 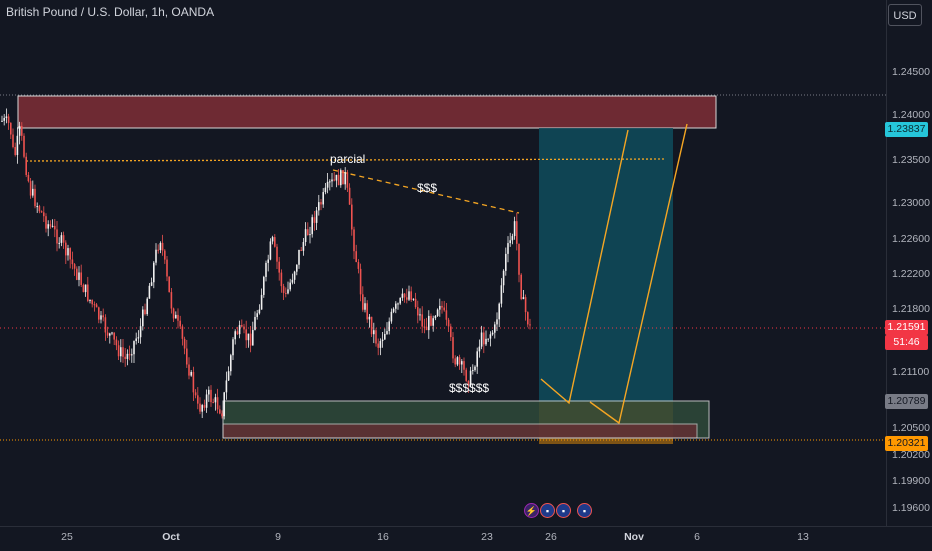 What do you see at coordinates (466, 538) in the screenshot?
I see `time-axis` at bounding box center [466, 538].